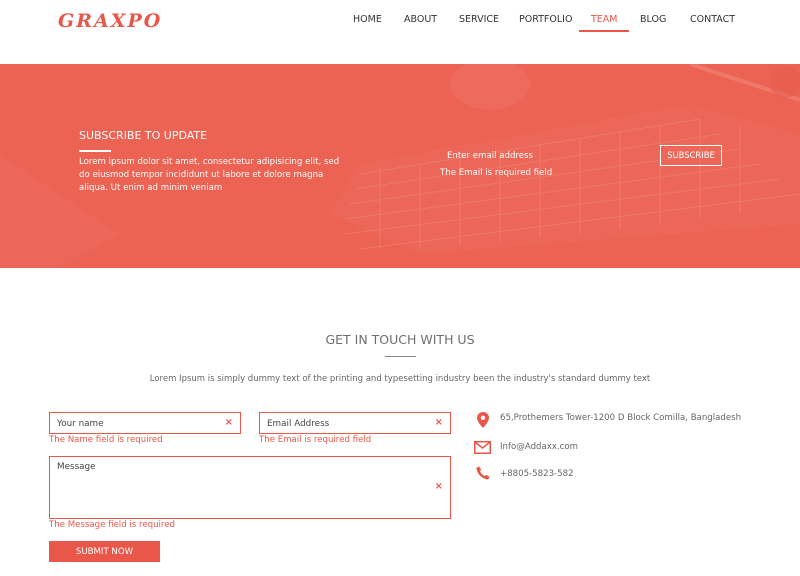 This screenshot has width=800, height=576. Describe the element at coordinates (483, 420) in the screenshot. I see `map-pin-icon` at that location.